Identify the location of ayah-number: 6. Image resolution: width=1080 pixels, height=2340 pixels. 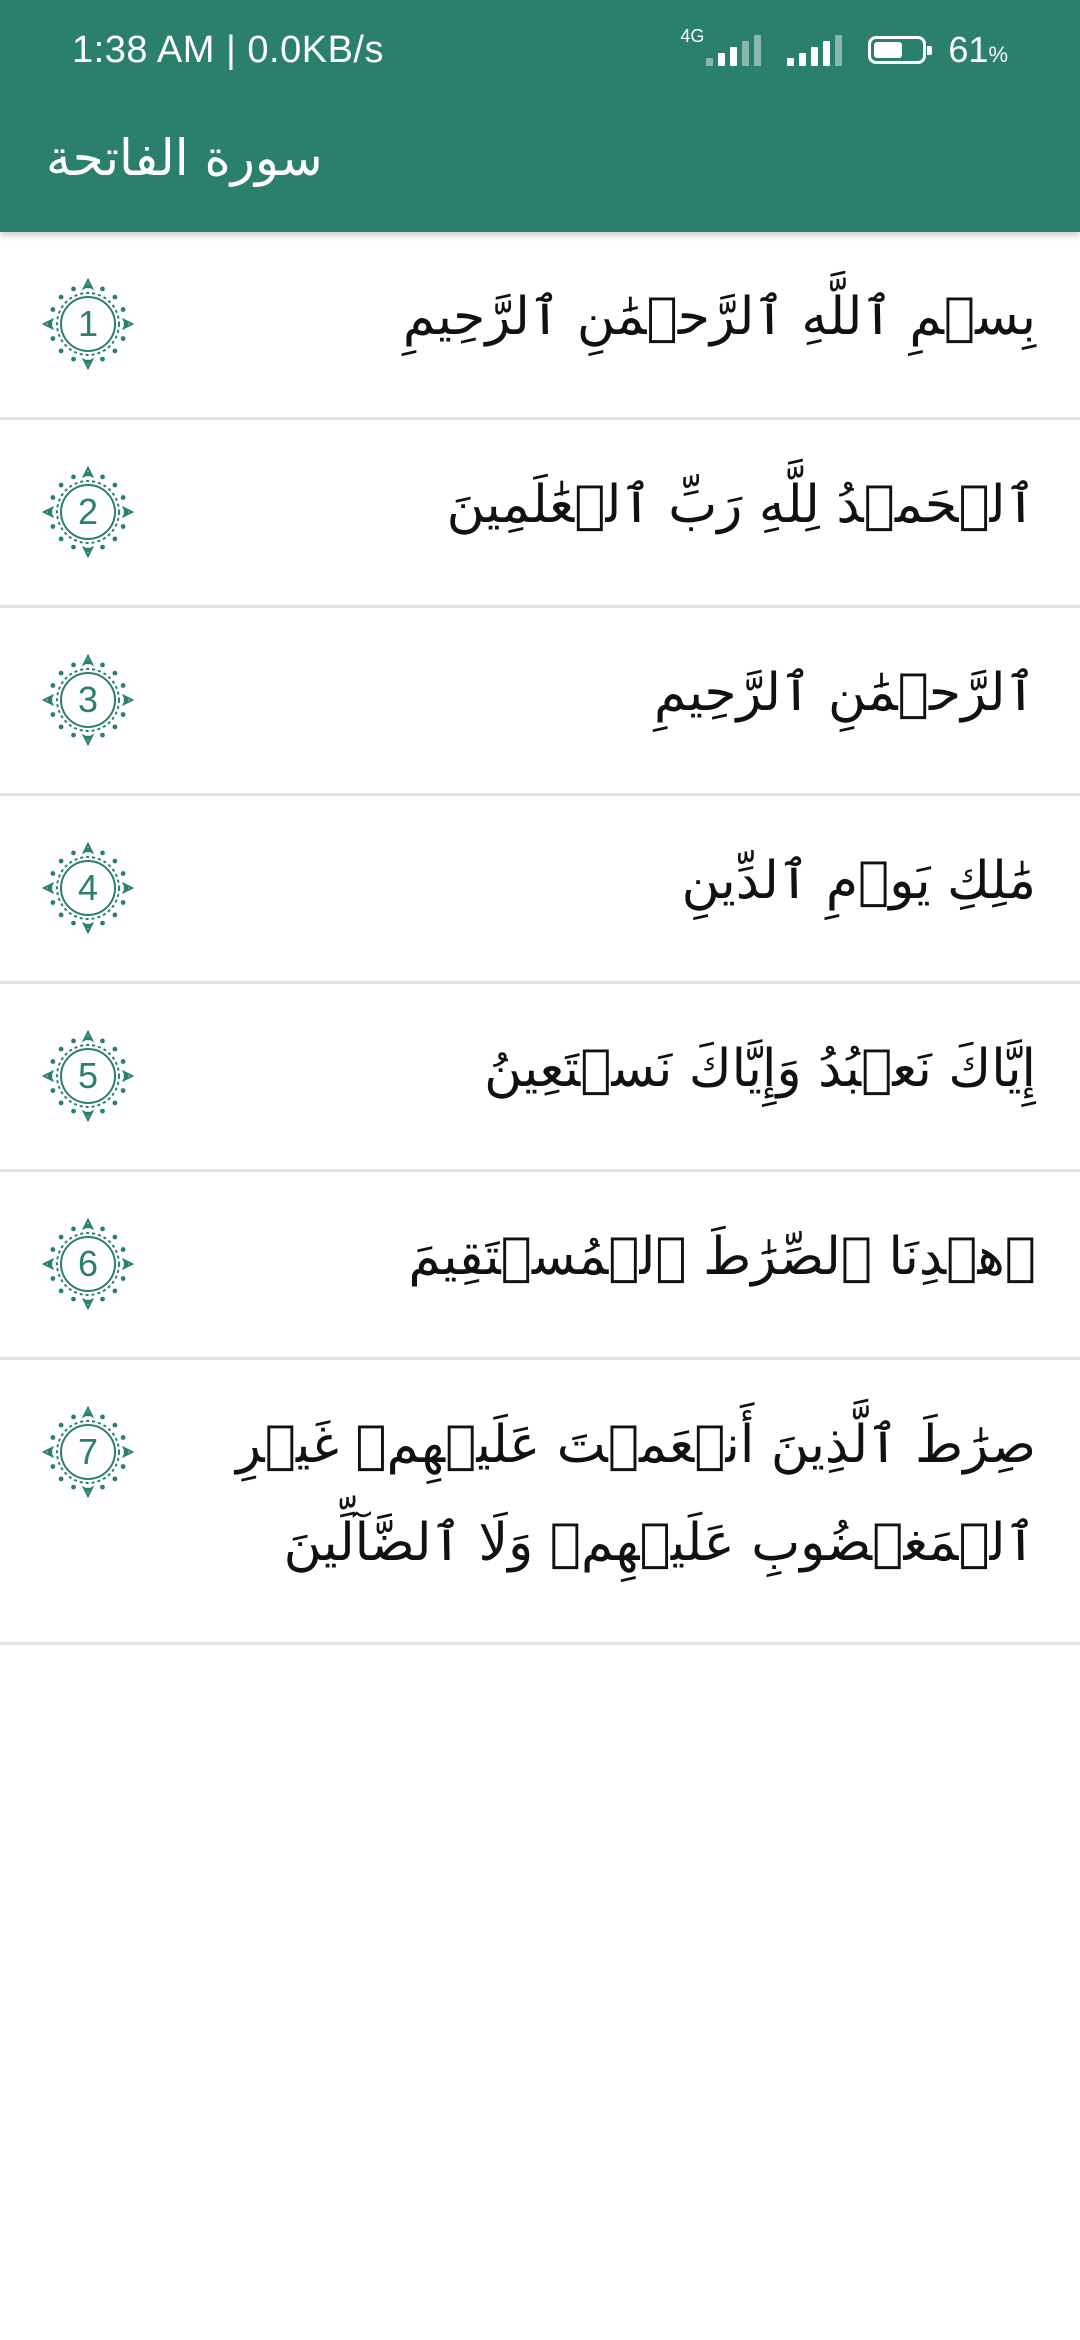
(88, 1263).